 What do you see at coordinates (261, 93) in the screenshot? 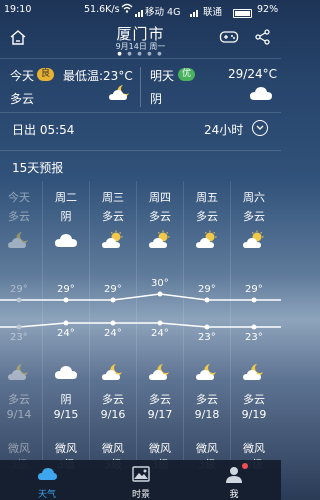
I see `cloud-icon` at bounding box center [261, 93].